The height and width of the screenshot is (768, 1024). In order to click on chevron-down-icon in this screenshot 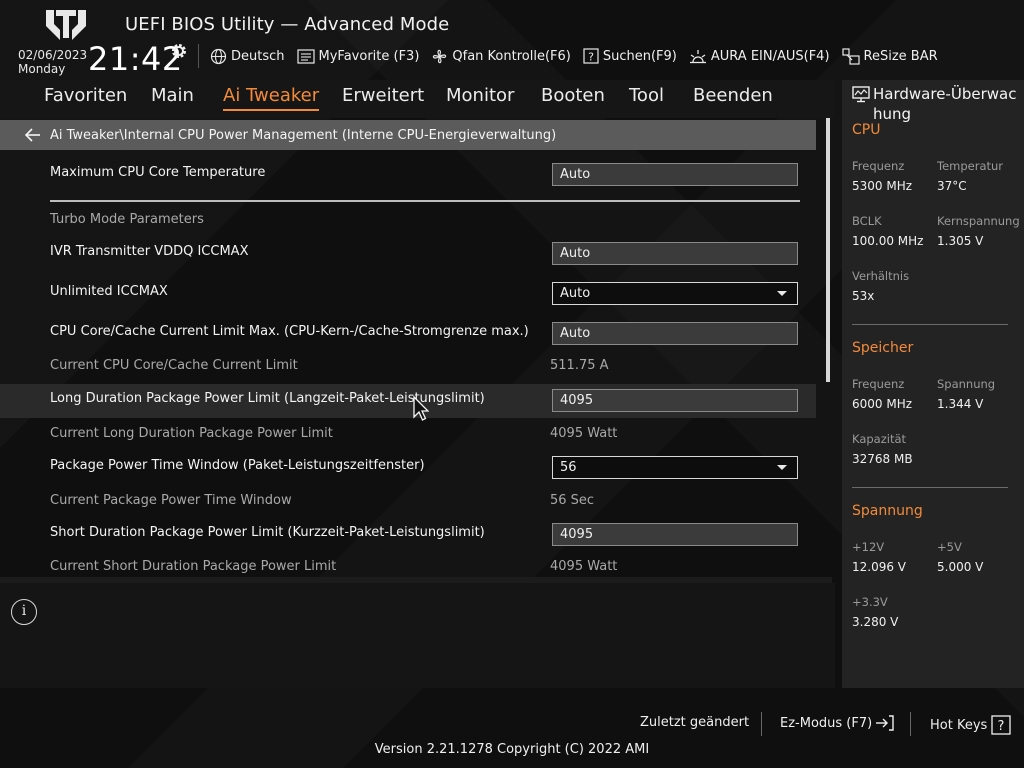, I will do `click(782, 467)`.